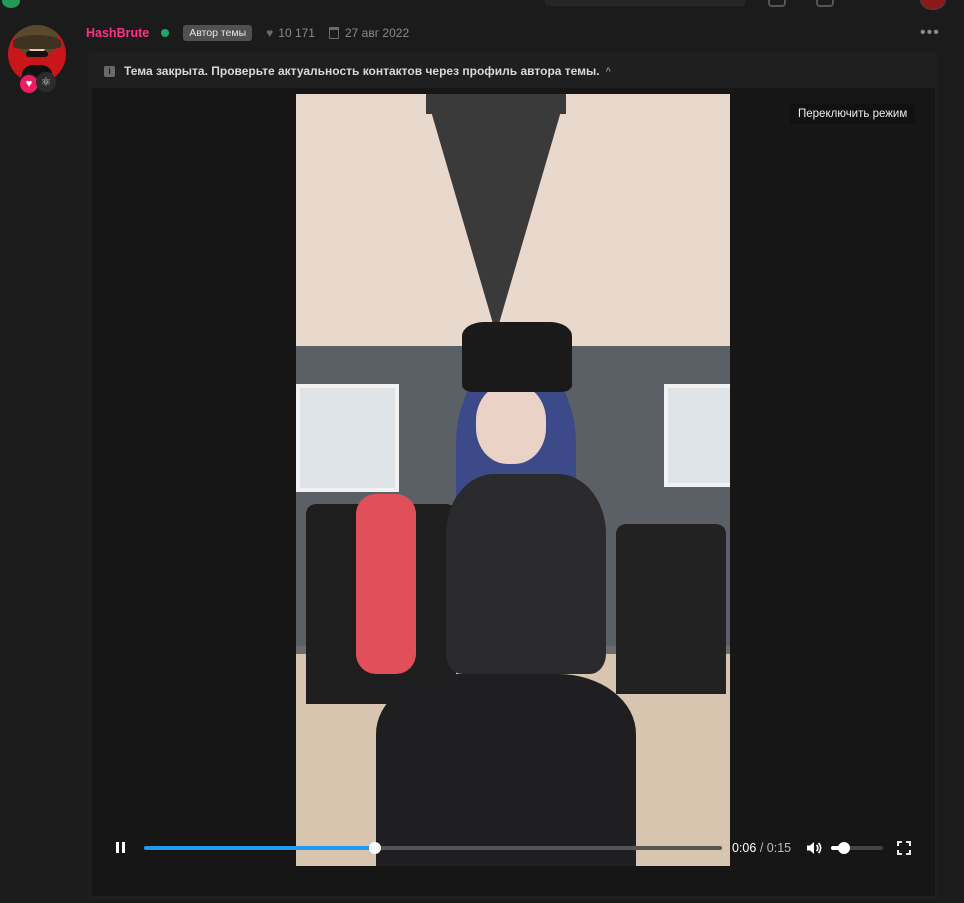 The width and height of the screenshot is (964, 903). Describe the element at coordinates (433, 848) in the screenshot. I see `progress-bar` at that location.